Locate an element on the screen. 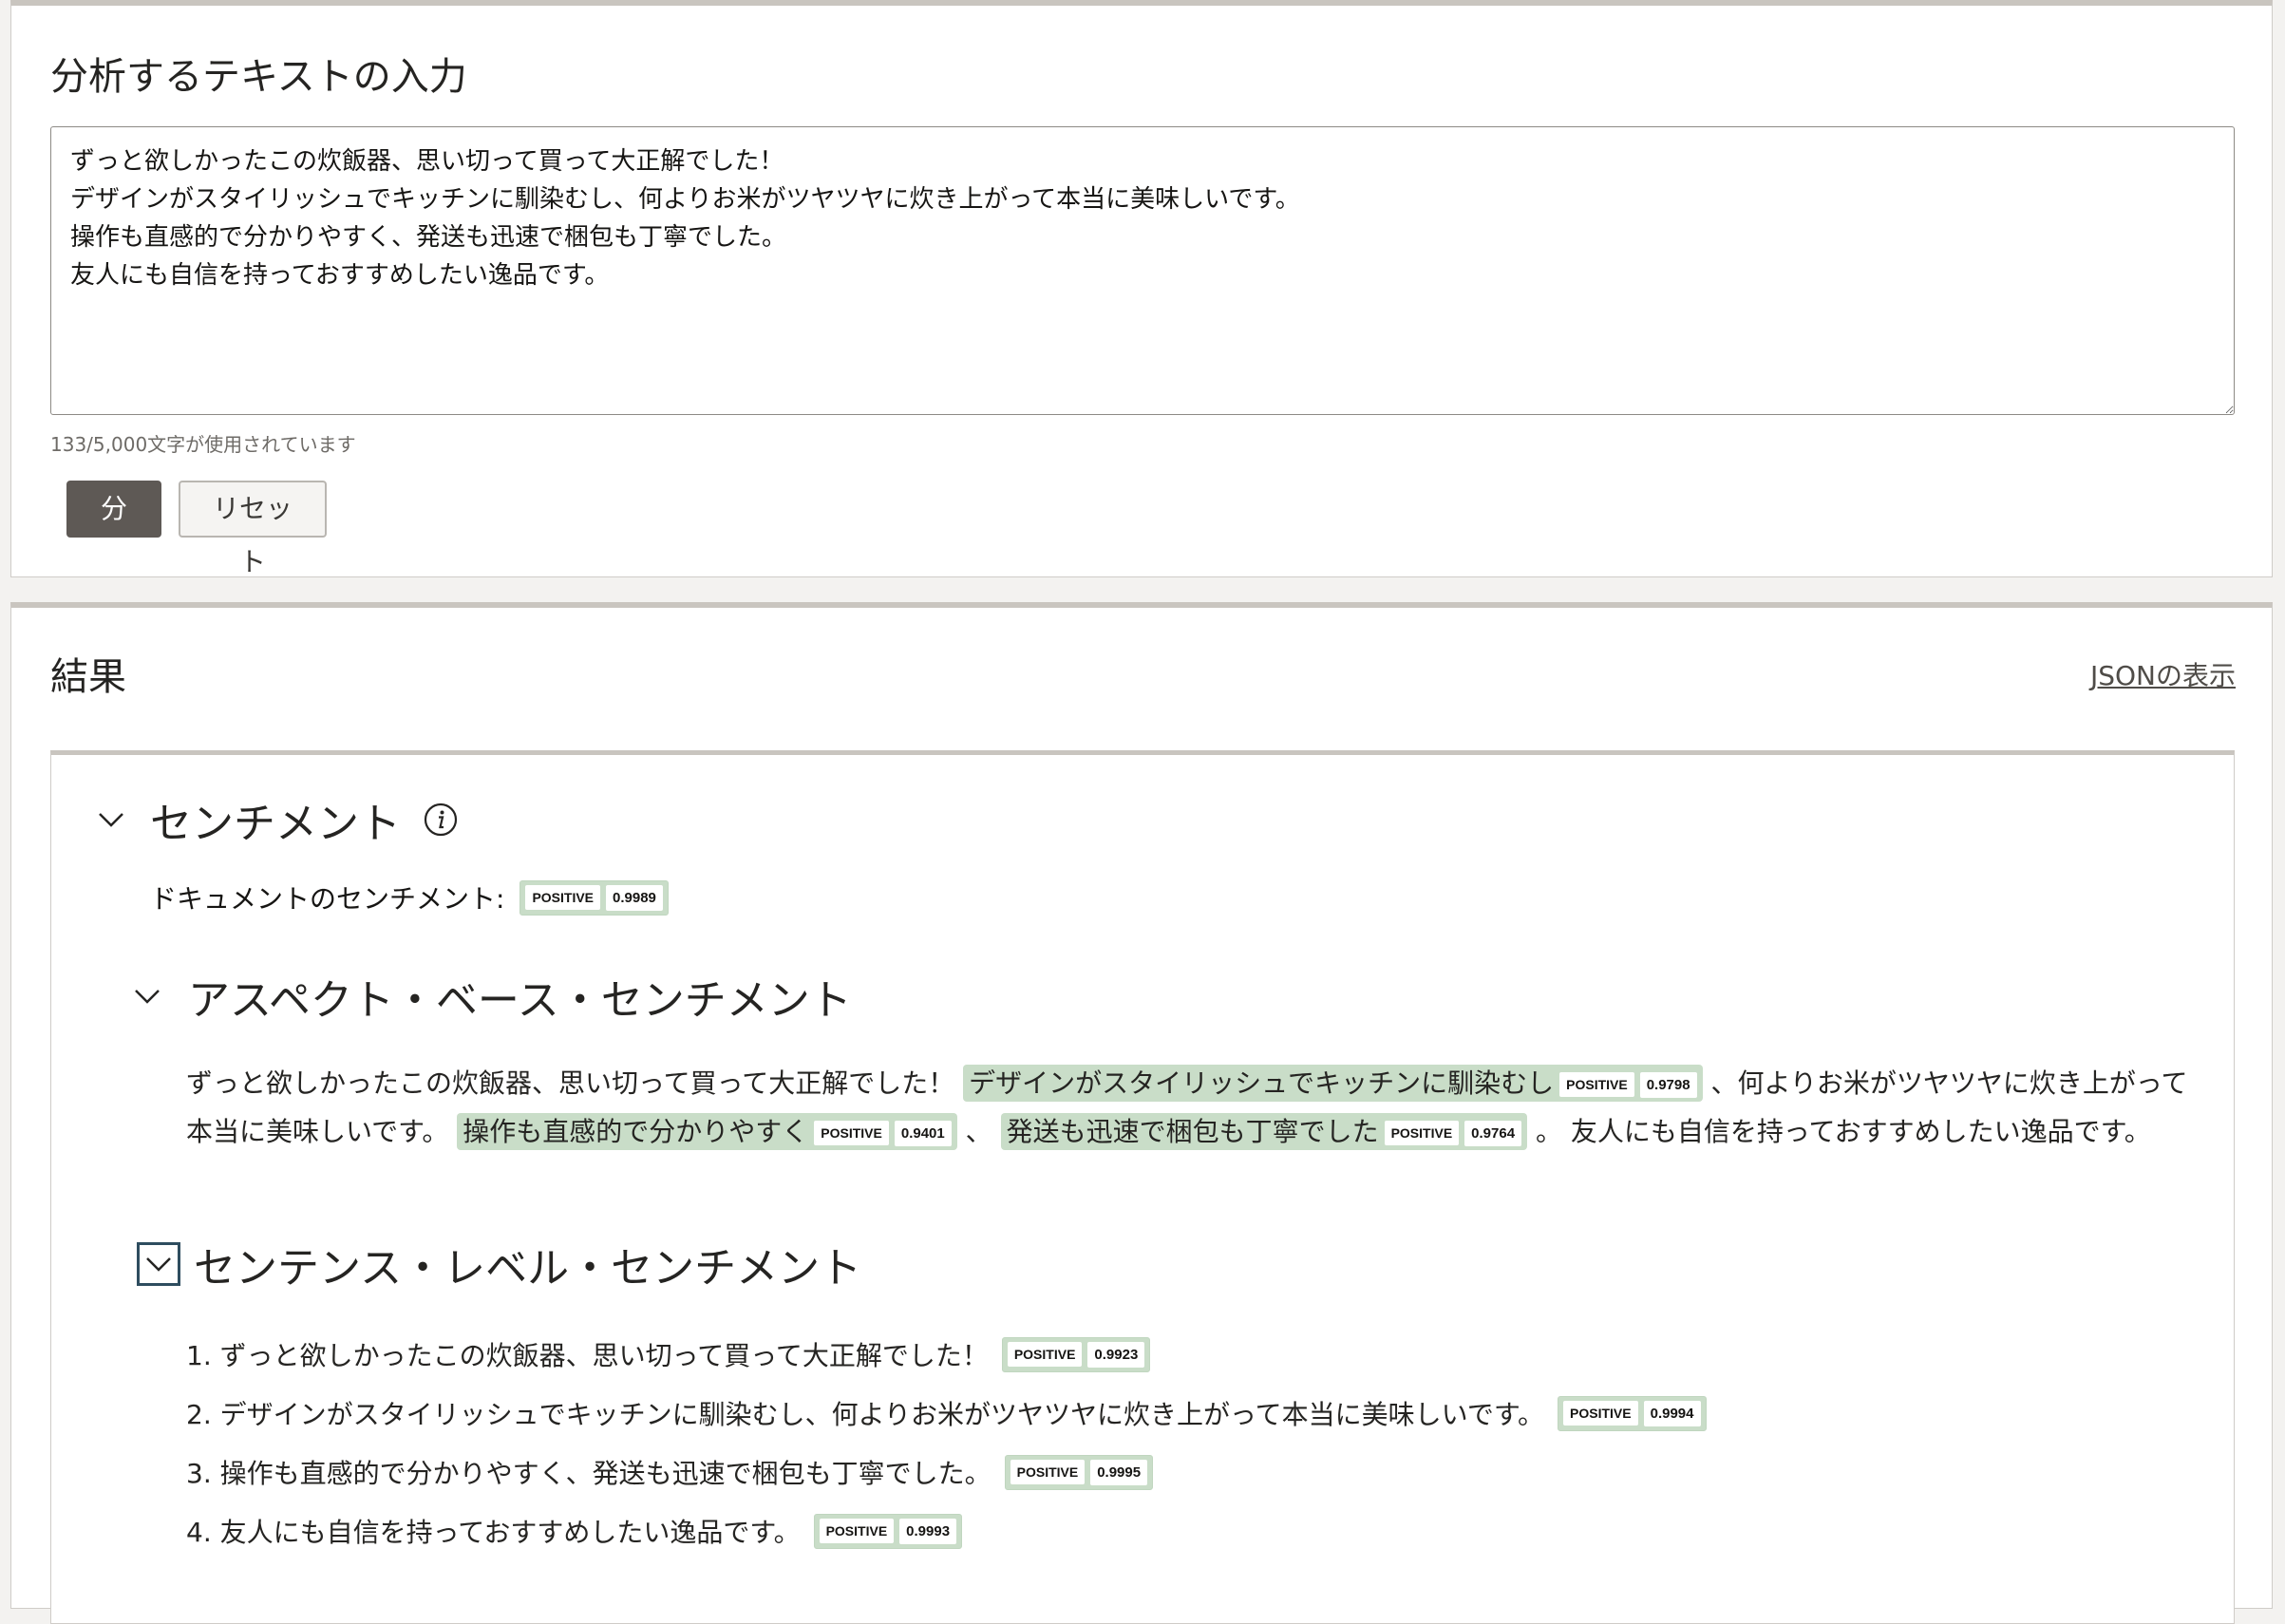  sentiment-score: 0.9764 is located at coordinates (1493, 1133).